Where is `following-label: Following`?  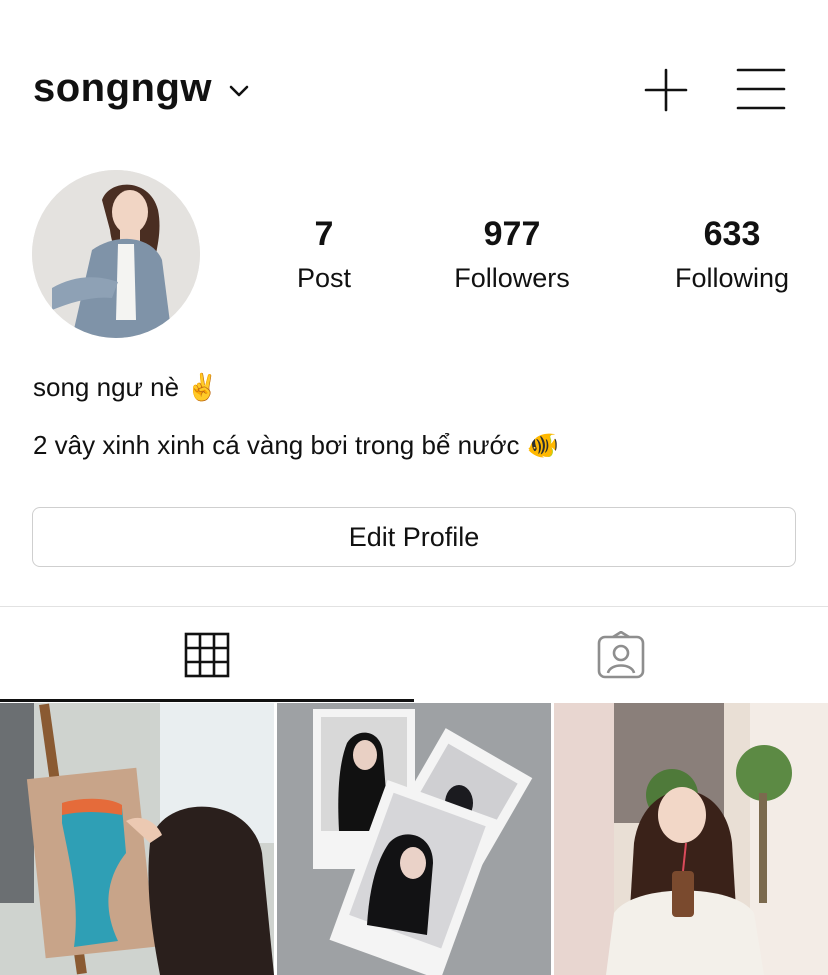
following-label: Following is located at coordinates (732, 278).